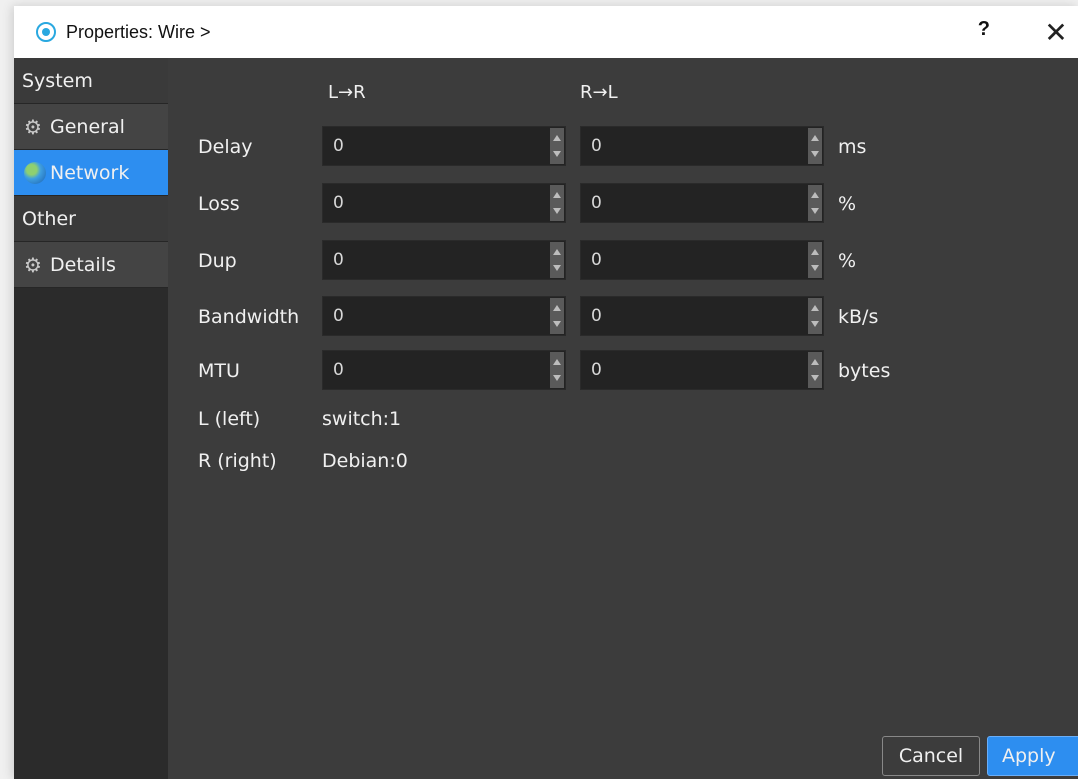 Image resolution: width=1078 pixels, height=779 pixels. I want to click on loss-right-spinbox: 0, so click(702, 203).